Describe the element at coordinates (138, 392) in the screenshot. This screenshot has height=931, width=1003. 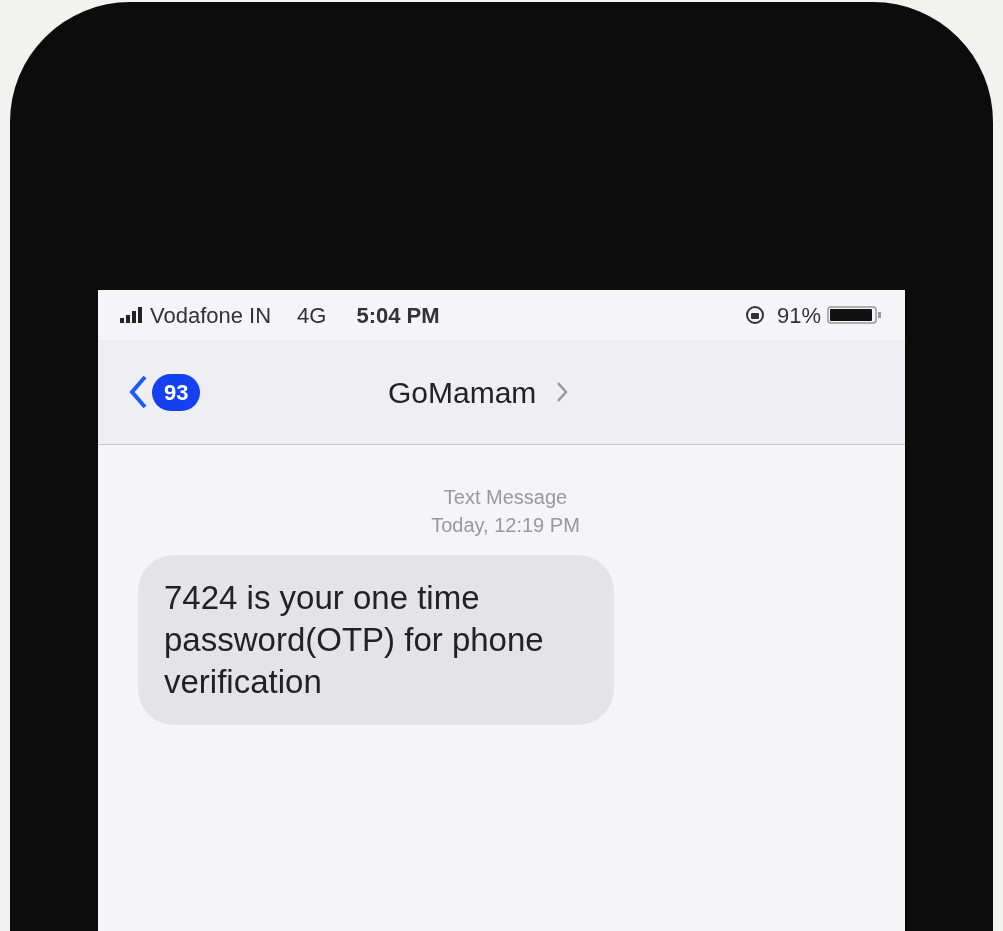
I see `back-chevron-icon` at that location.